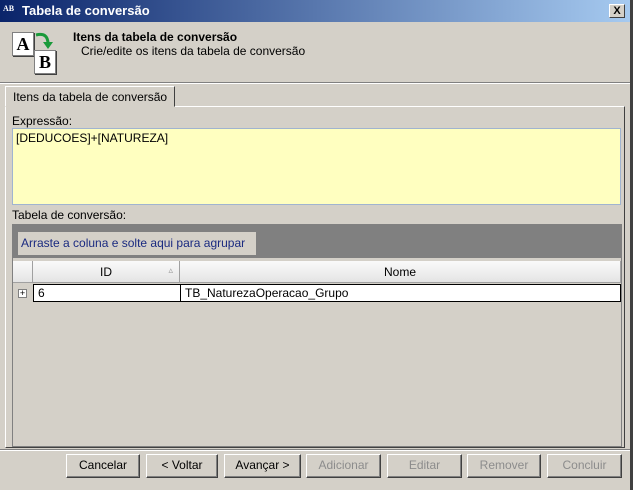  What do you see at coordinates (400, 293) in the screenshot?
I see `cell-nome: TB_NaturezaOperacao_Grupo` at bounding box center [400, 293].